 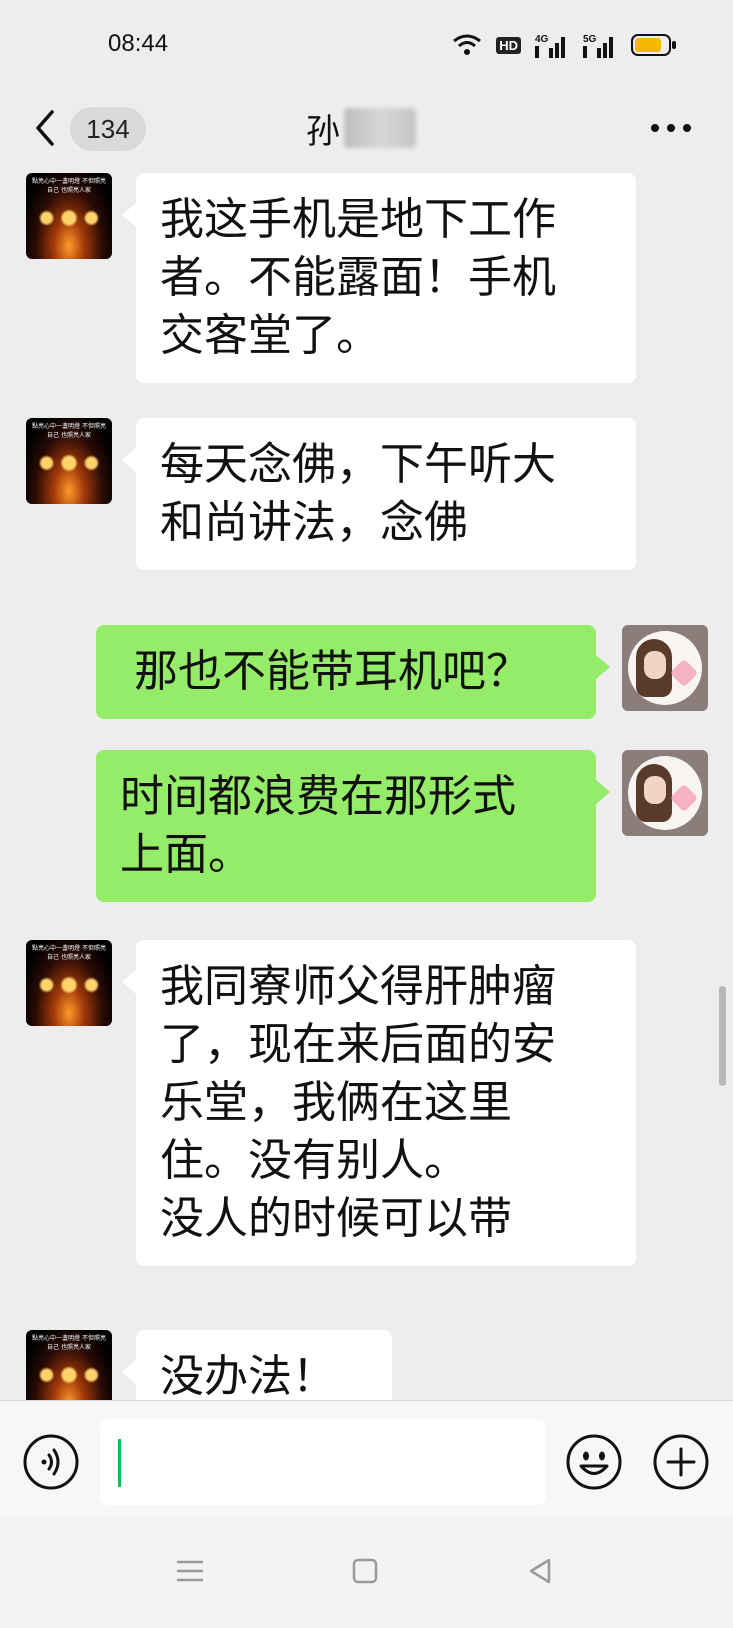 What do you see at coordinates (590, 39) in the screenshot?
I see `svg-text: 5G` at bounding box center [590, 39].